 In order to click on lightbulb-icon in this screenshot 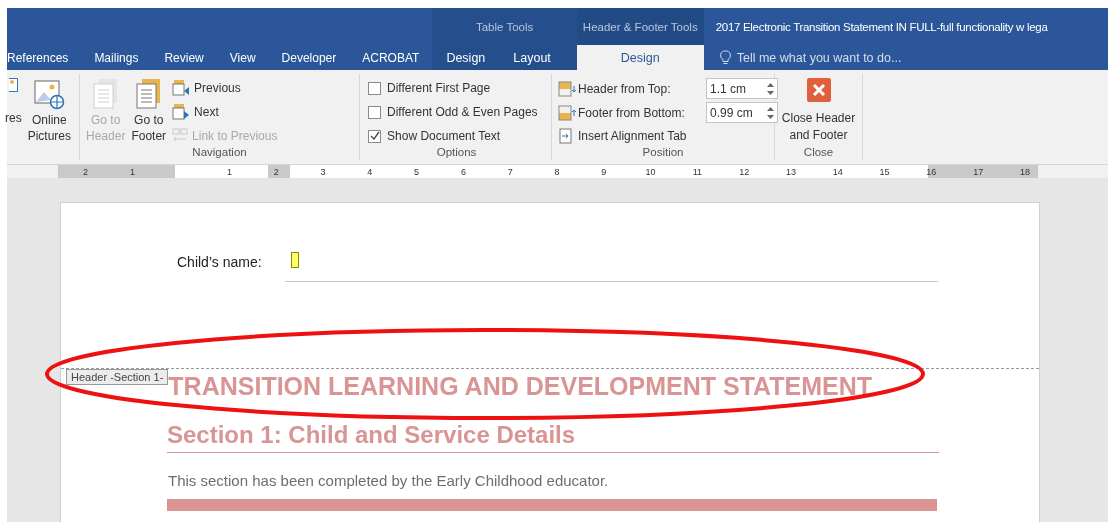, I will do `click(725, 57)`.